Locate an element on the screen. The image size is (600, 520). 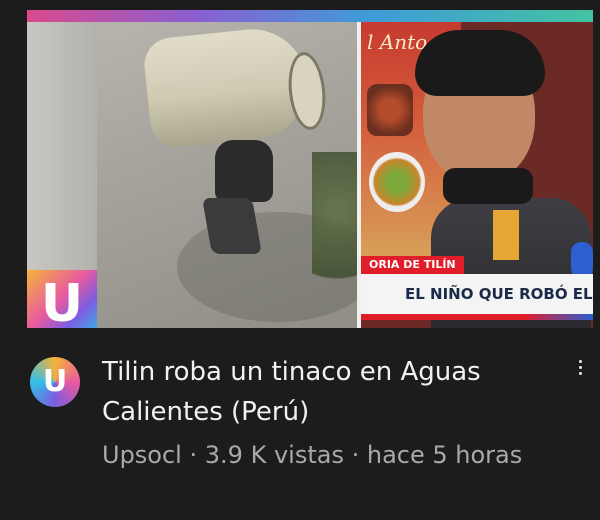
video-meta: Upsocl · 3.9 K vistas · hace 5 horas is located at coordinates (317, 455).